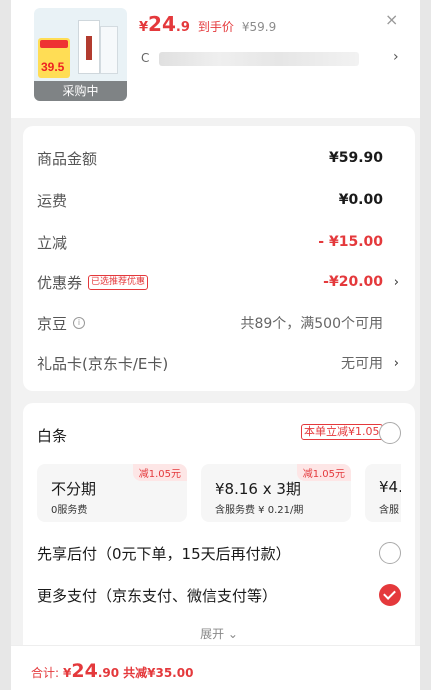 The width and height of the screenshot is (431, 690). Describe the element at coordinates (157, 595) in the screenshot. I see `more-payment-option: 更多支付（京东支付、微信支付等）` at that location.